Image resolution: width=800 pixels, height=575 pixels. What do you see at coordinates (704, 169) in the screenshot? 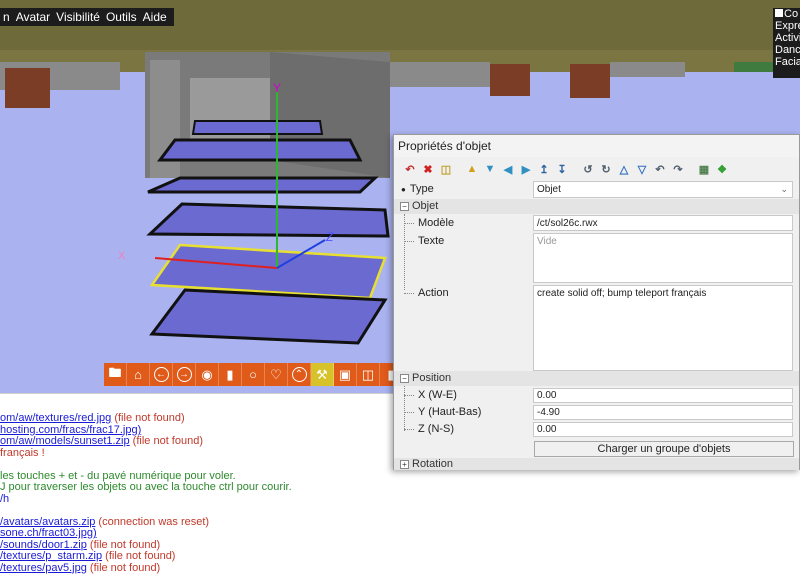
I see `snap-grid-icon: ▦` at bounding box center [704, 169].